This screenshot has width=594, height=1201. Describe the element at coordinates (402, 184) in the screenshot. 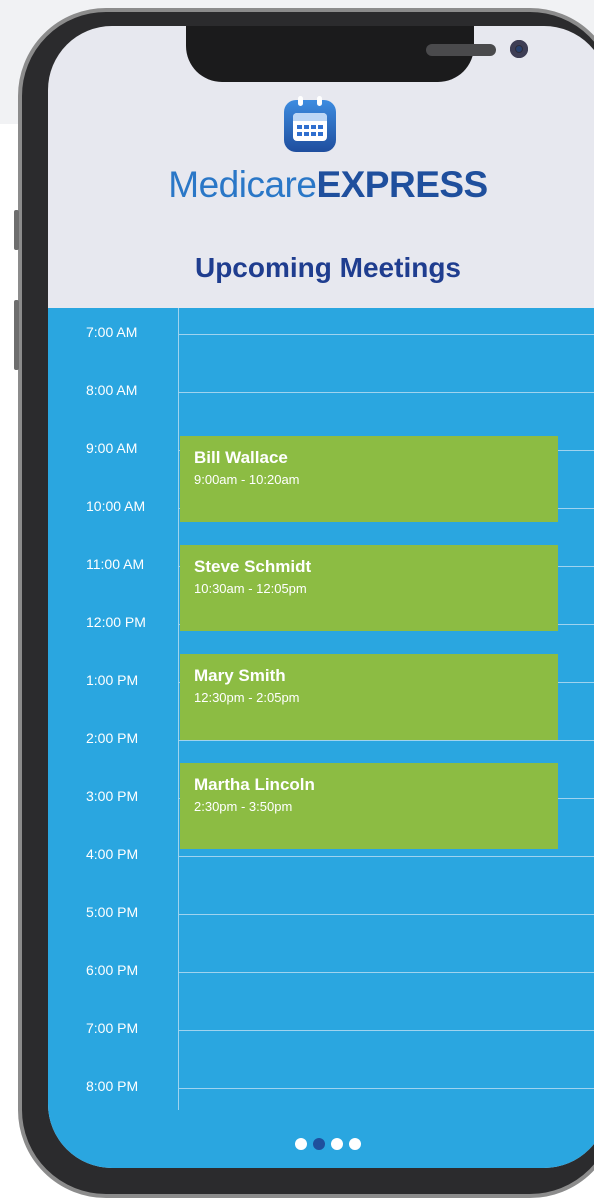

I see `brand-name-bold: EXPRESS` at that location.